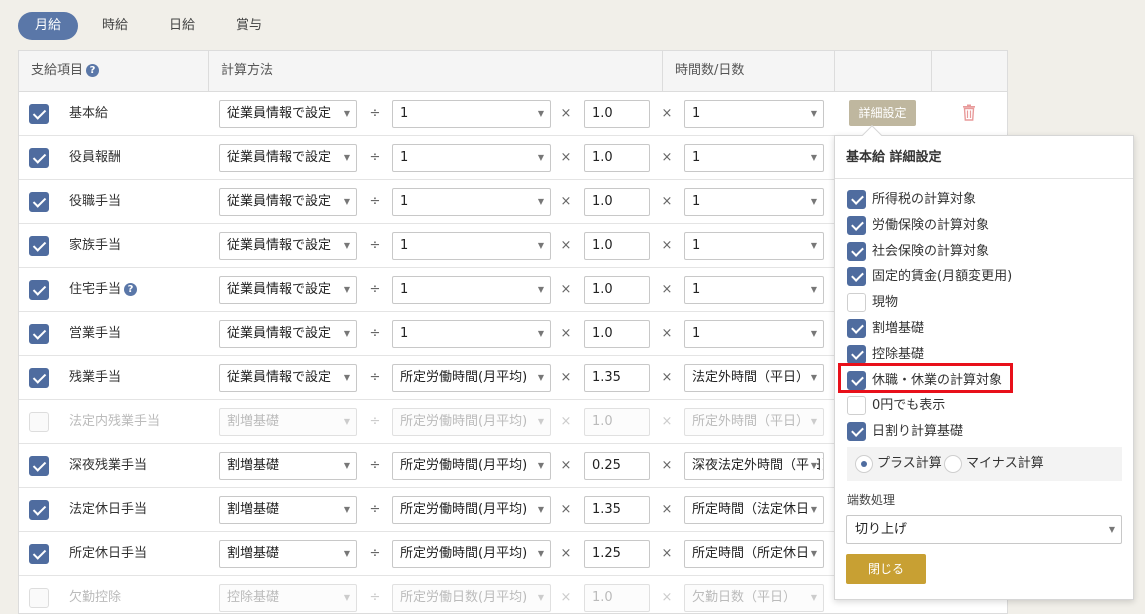 The image size is (1145, 614). What do you see at coordinates (115, 26) in the screenshot?
I see `tab-hourly: 時給` at bounding box center [115, 26].